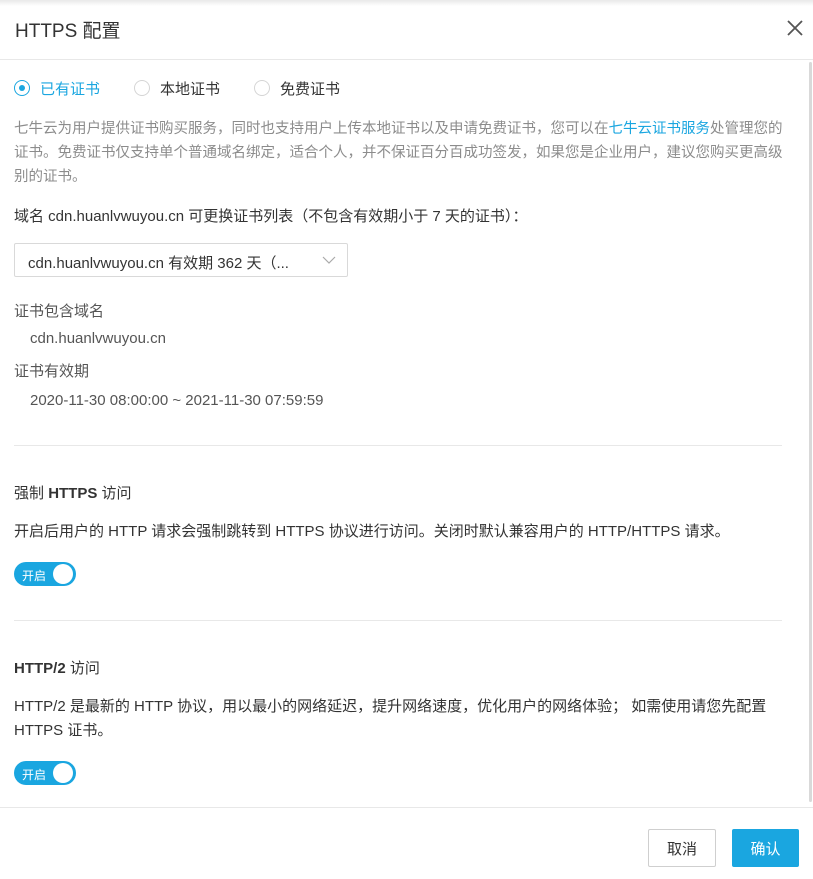 Image resolution: width=813 pixels, height=879 pixels. I want to click on cert-domains-label: 证书包含域名, so click(59, 311).